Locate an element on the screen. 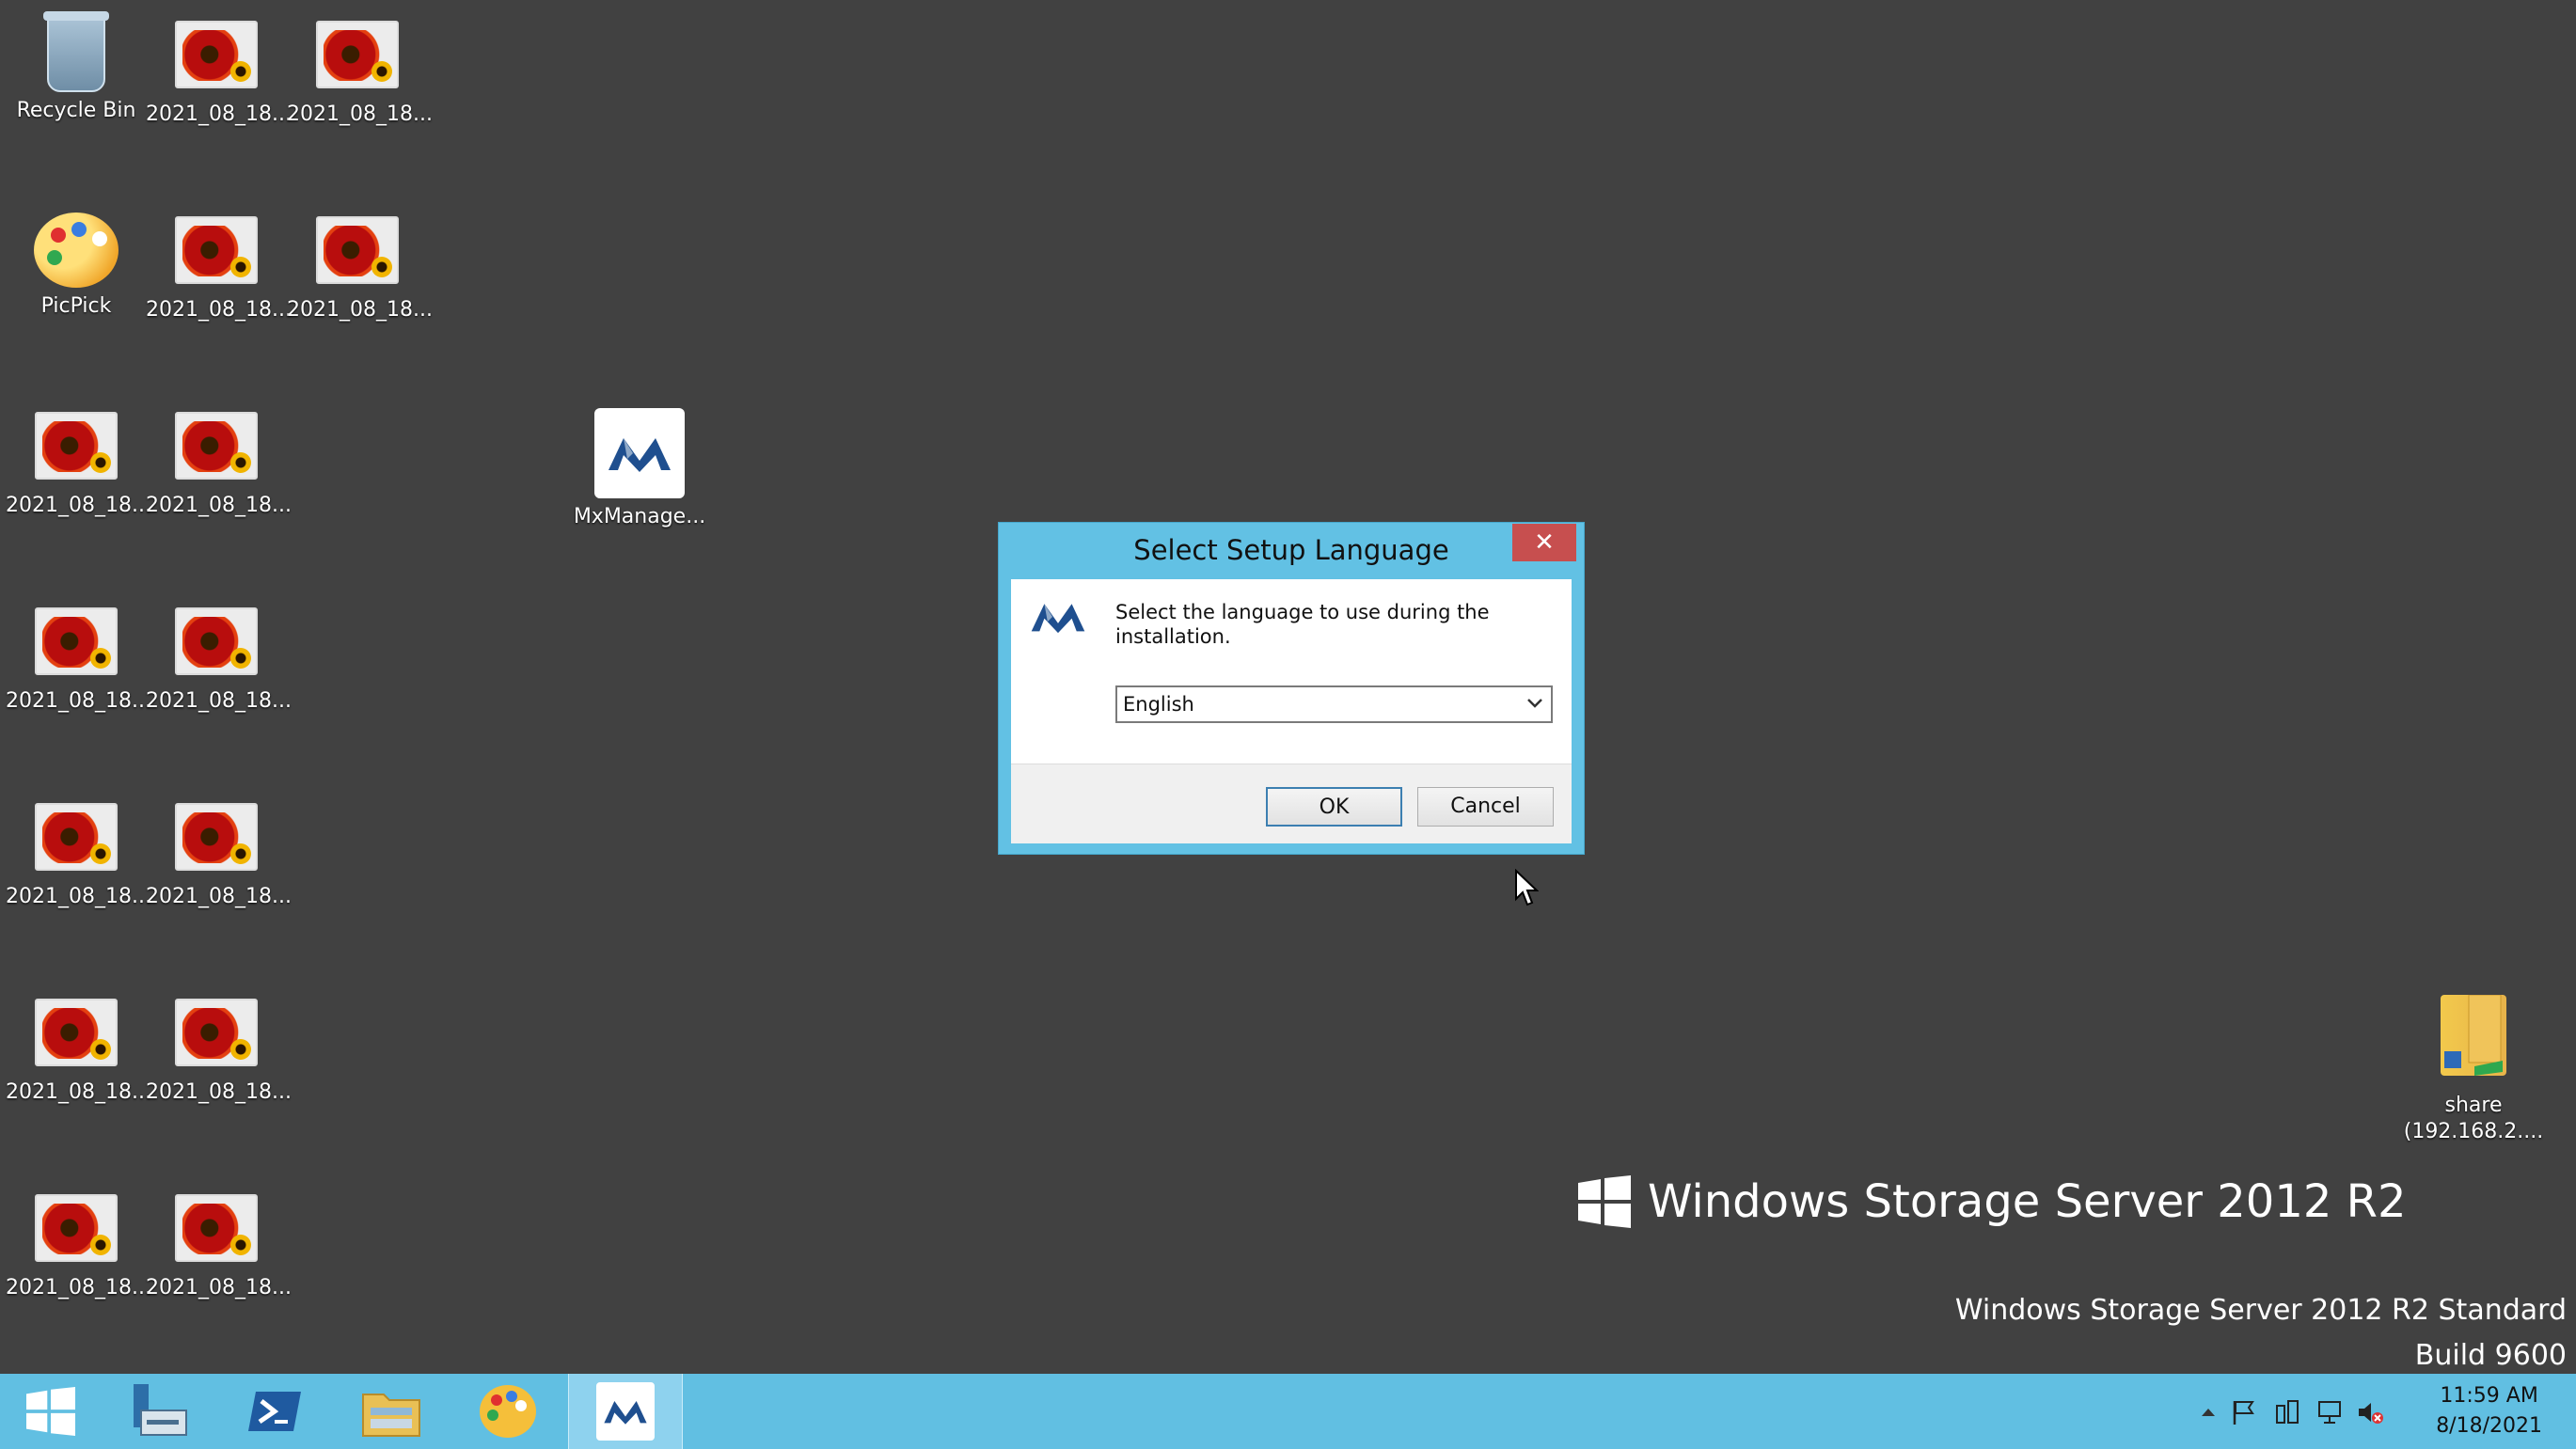  dialog-footer: OK Cancel is located at coordinates (1291, 803).